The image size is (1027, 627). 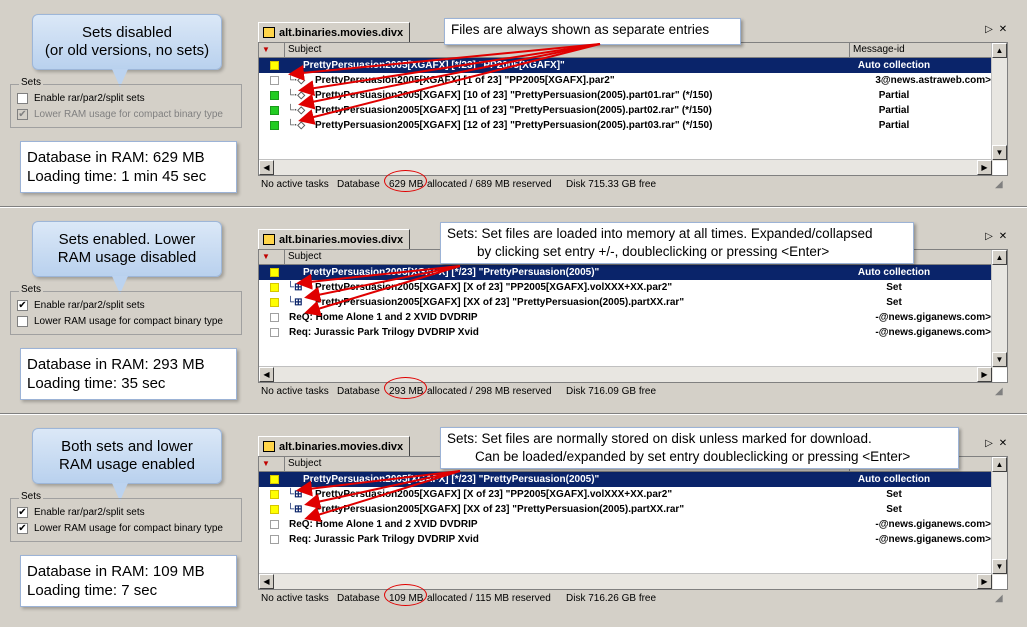 What do you see at coordinates (120, 321) in the screenshot?
I see `low-ram-option: Lower RAM usage for compact binary type` at bounding box center [120, 321].